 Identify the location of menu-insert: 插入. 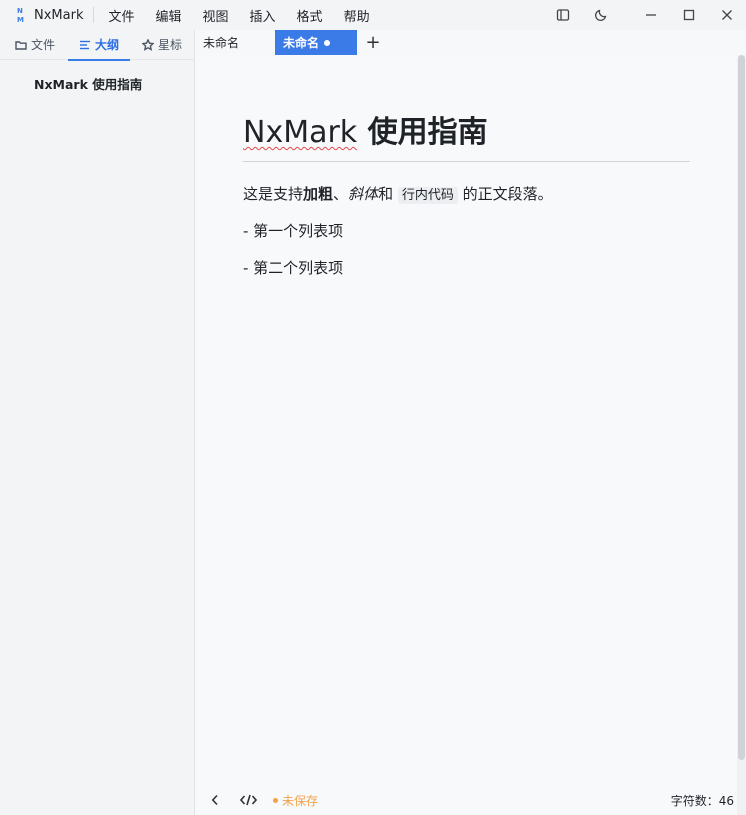
(263, 15).